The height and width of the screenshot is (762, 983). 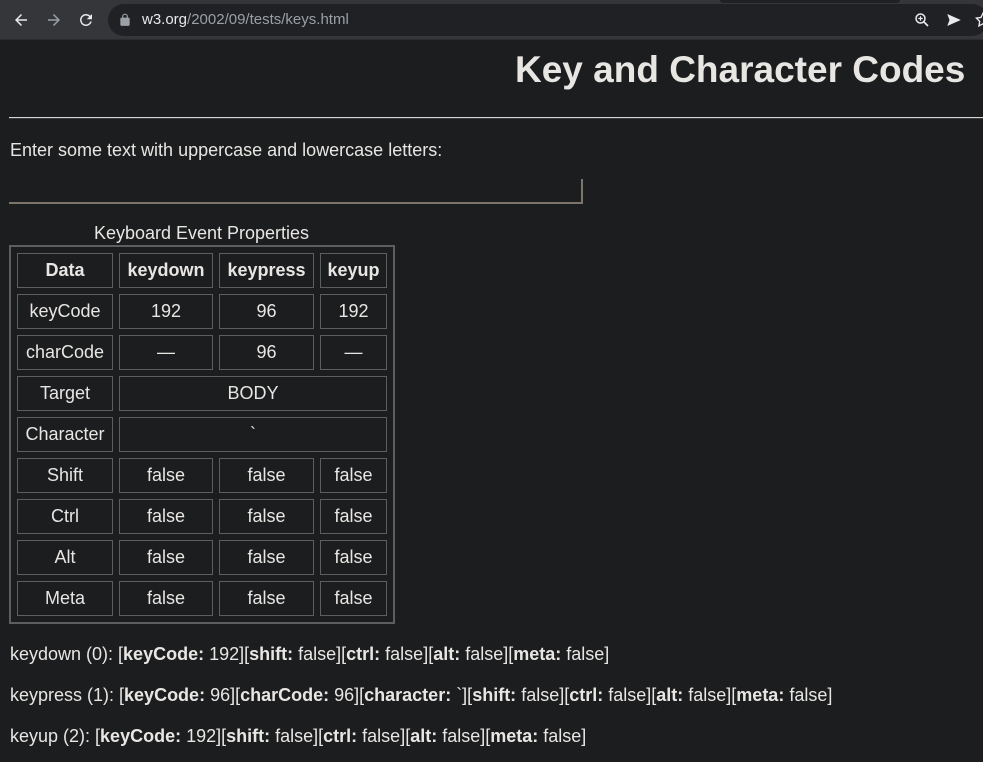 I want to click on table-caption: Keyboard Event Properties, so click(x=201, y=233).